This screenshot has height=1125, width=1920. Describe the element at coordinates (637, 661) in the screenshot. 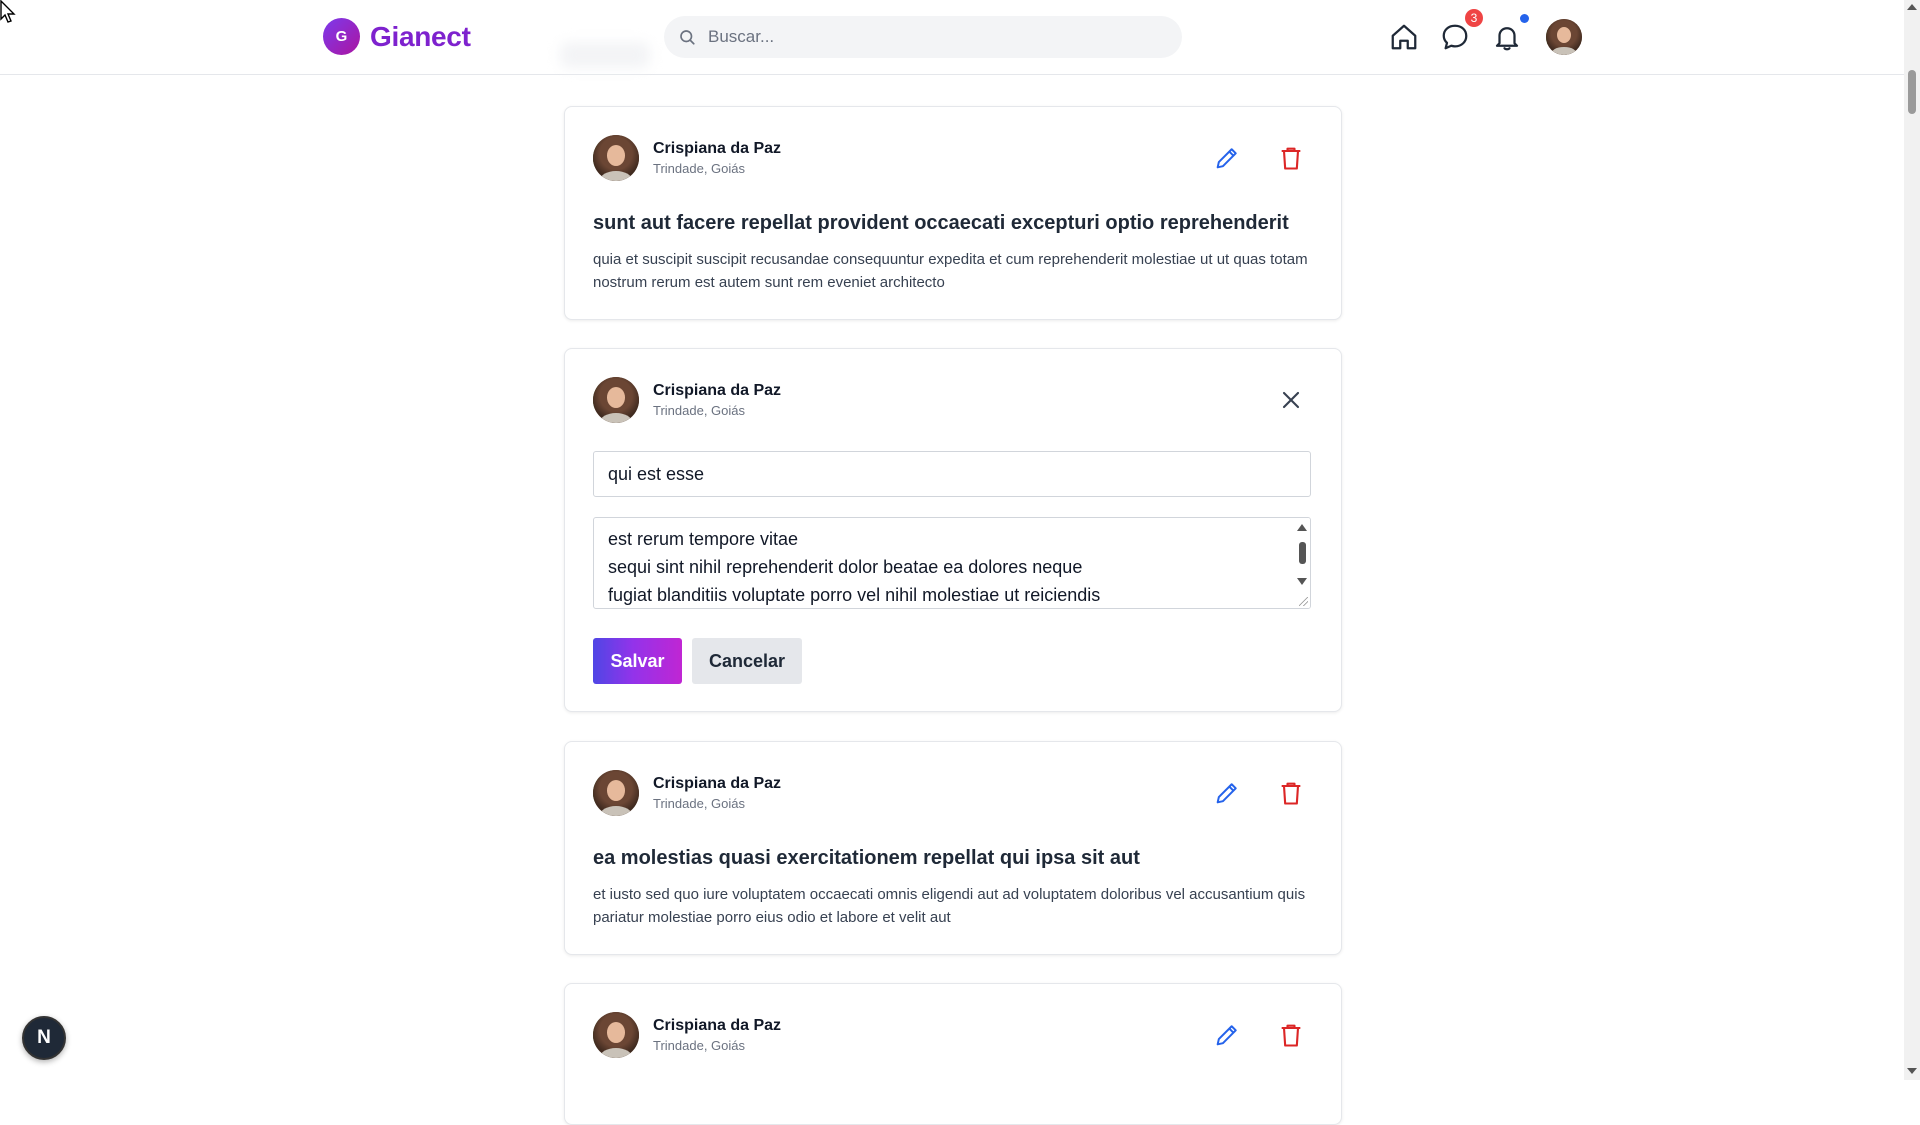

I see `save-button: Salvar` at that location.